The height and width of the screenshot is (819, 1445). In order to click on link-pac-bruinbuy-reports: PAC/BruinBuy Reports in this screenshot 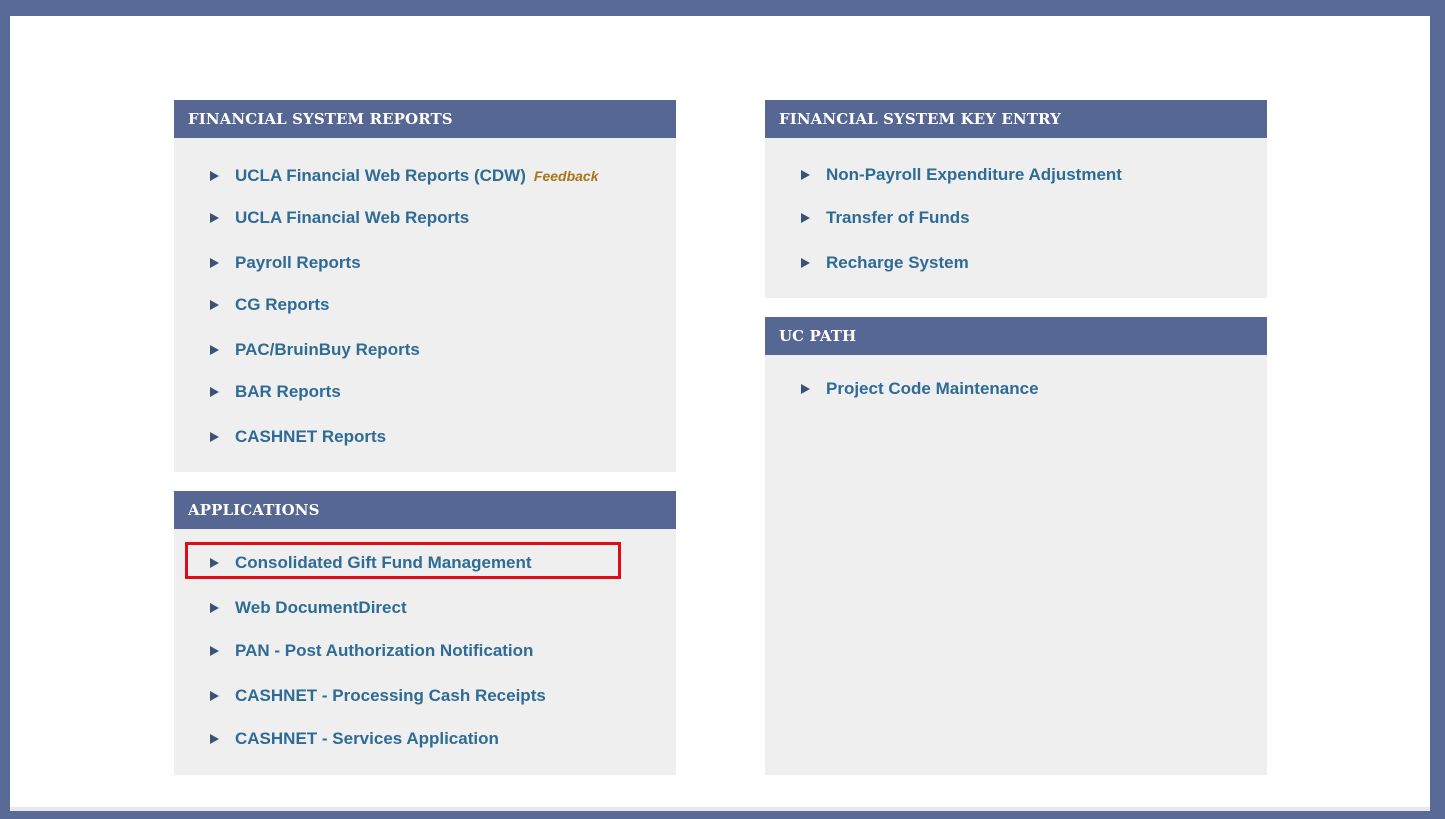, I will do `click(327, 350)`.